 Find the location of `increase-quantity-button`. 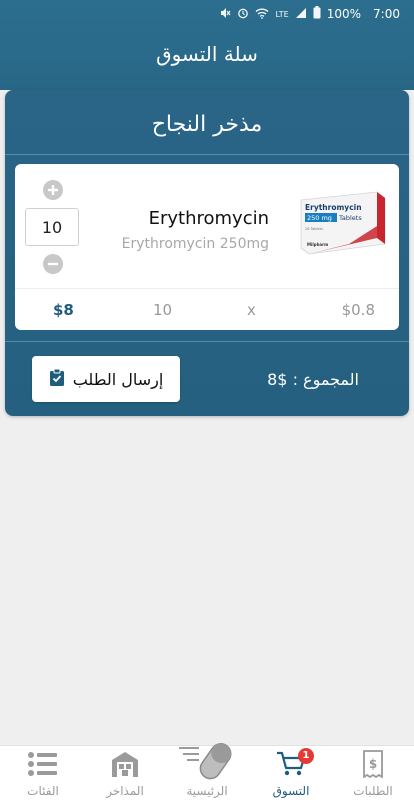

increase-quantity-button is located at coordinates (53, 190).